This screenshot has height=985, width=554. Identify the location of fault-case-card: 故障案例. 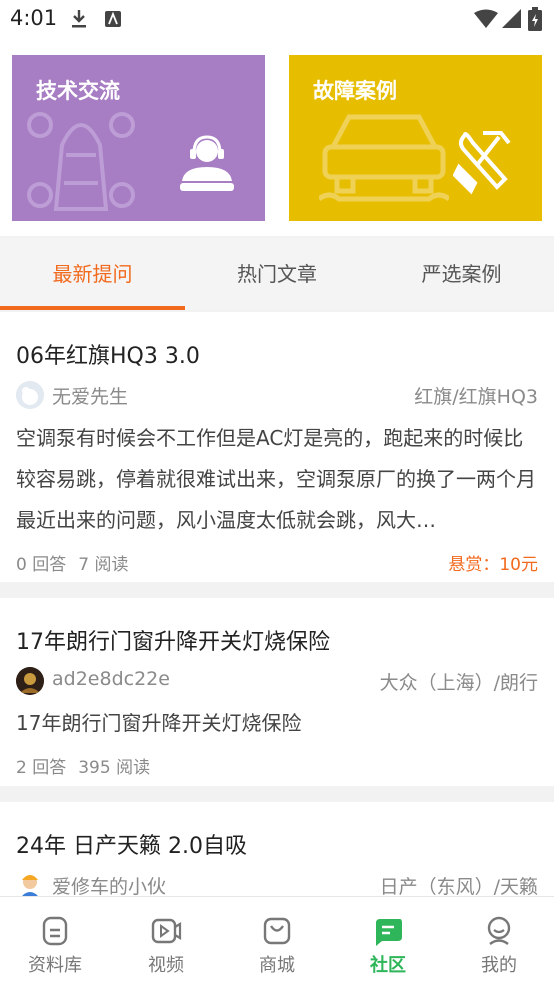
(415, 138).